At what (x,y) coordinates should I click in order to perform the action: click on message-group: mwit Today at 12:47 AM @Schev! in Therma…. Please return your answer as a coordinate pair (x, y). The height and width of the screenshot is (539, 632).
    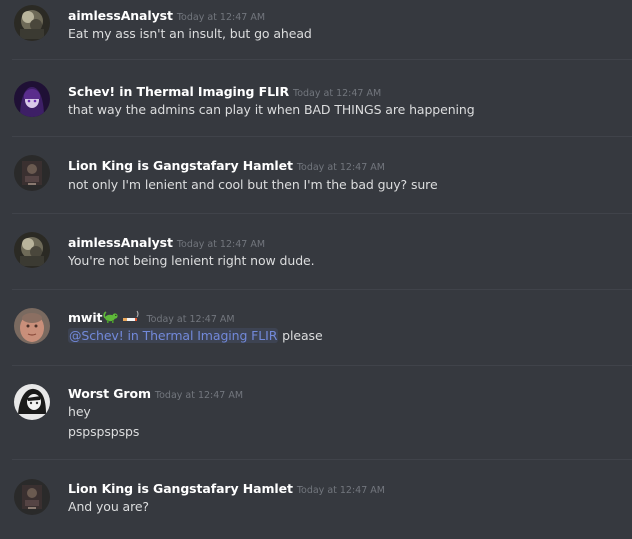
    Looking at the image, I should click on (316, 328).